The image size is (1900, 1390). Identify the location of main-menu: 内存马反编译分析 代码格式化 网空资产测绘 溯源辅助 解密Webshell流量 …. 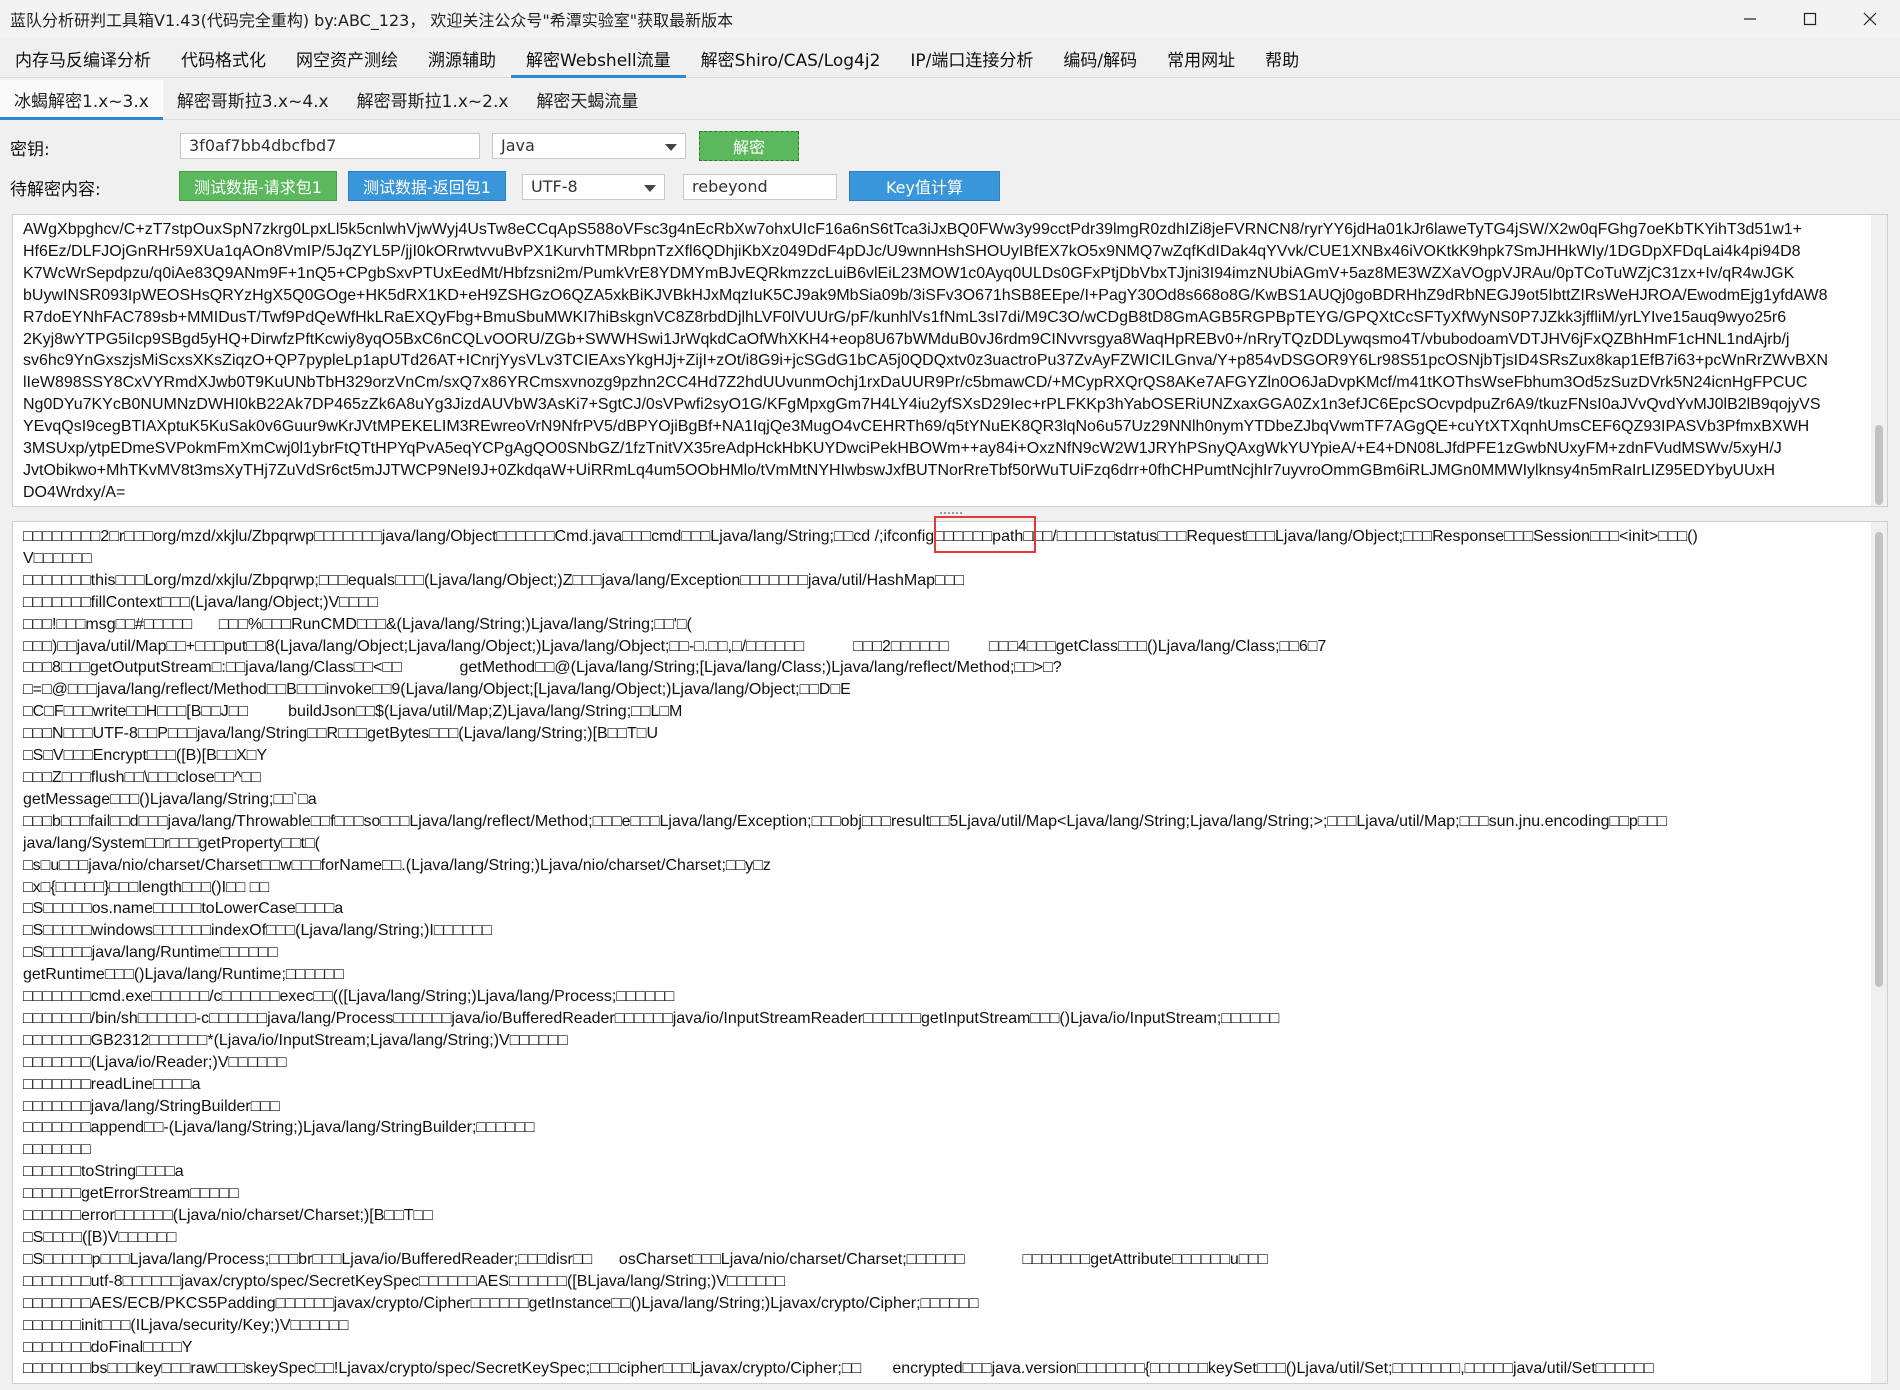
(950, 59).